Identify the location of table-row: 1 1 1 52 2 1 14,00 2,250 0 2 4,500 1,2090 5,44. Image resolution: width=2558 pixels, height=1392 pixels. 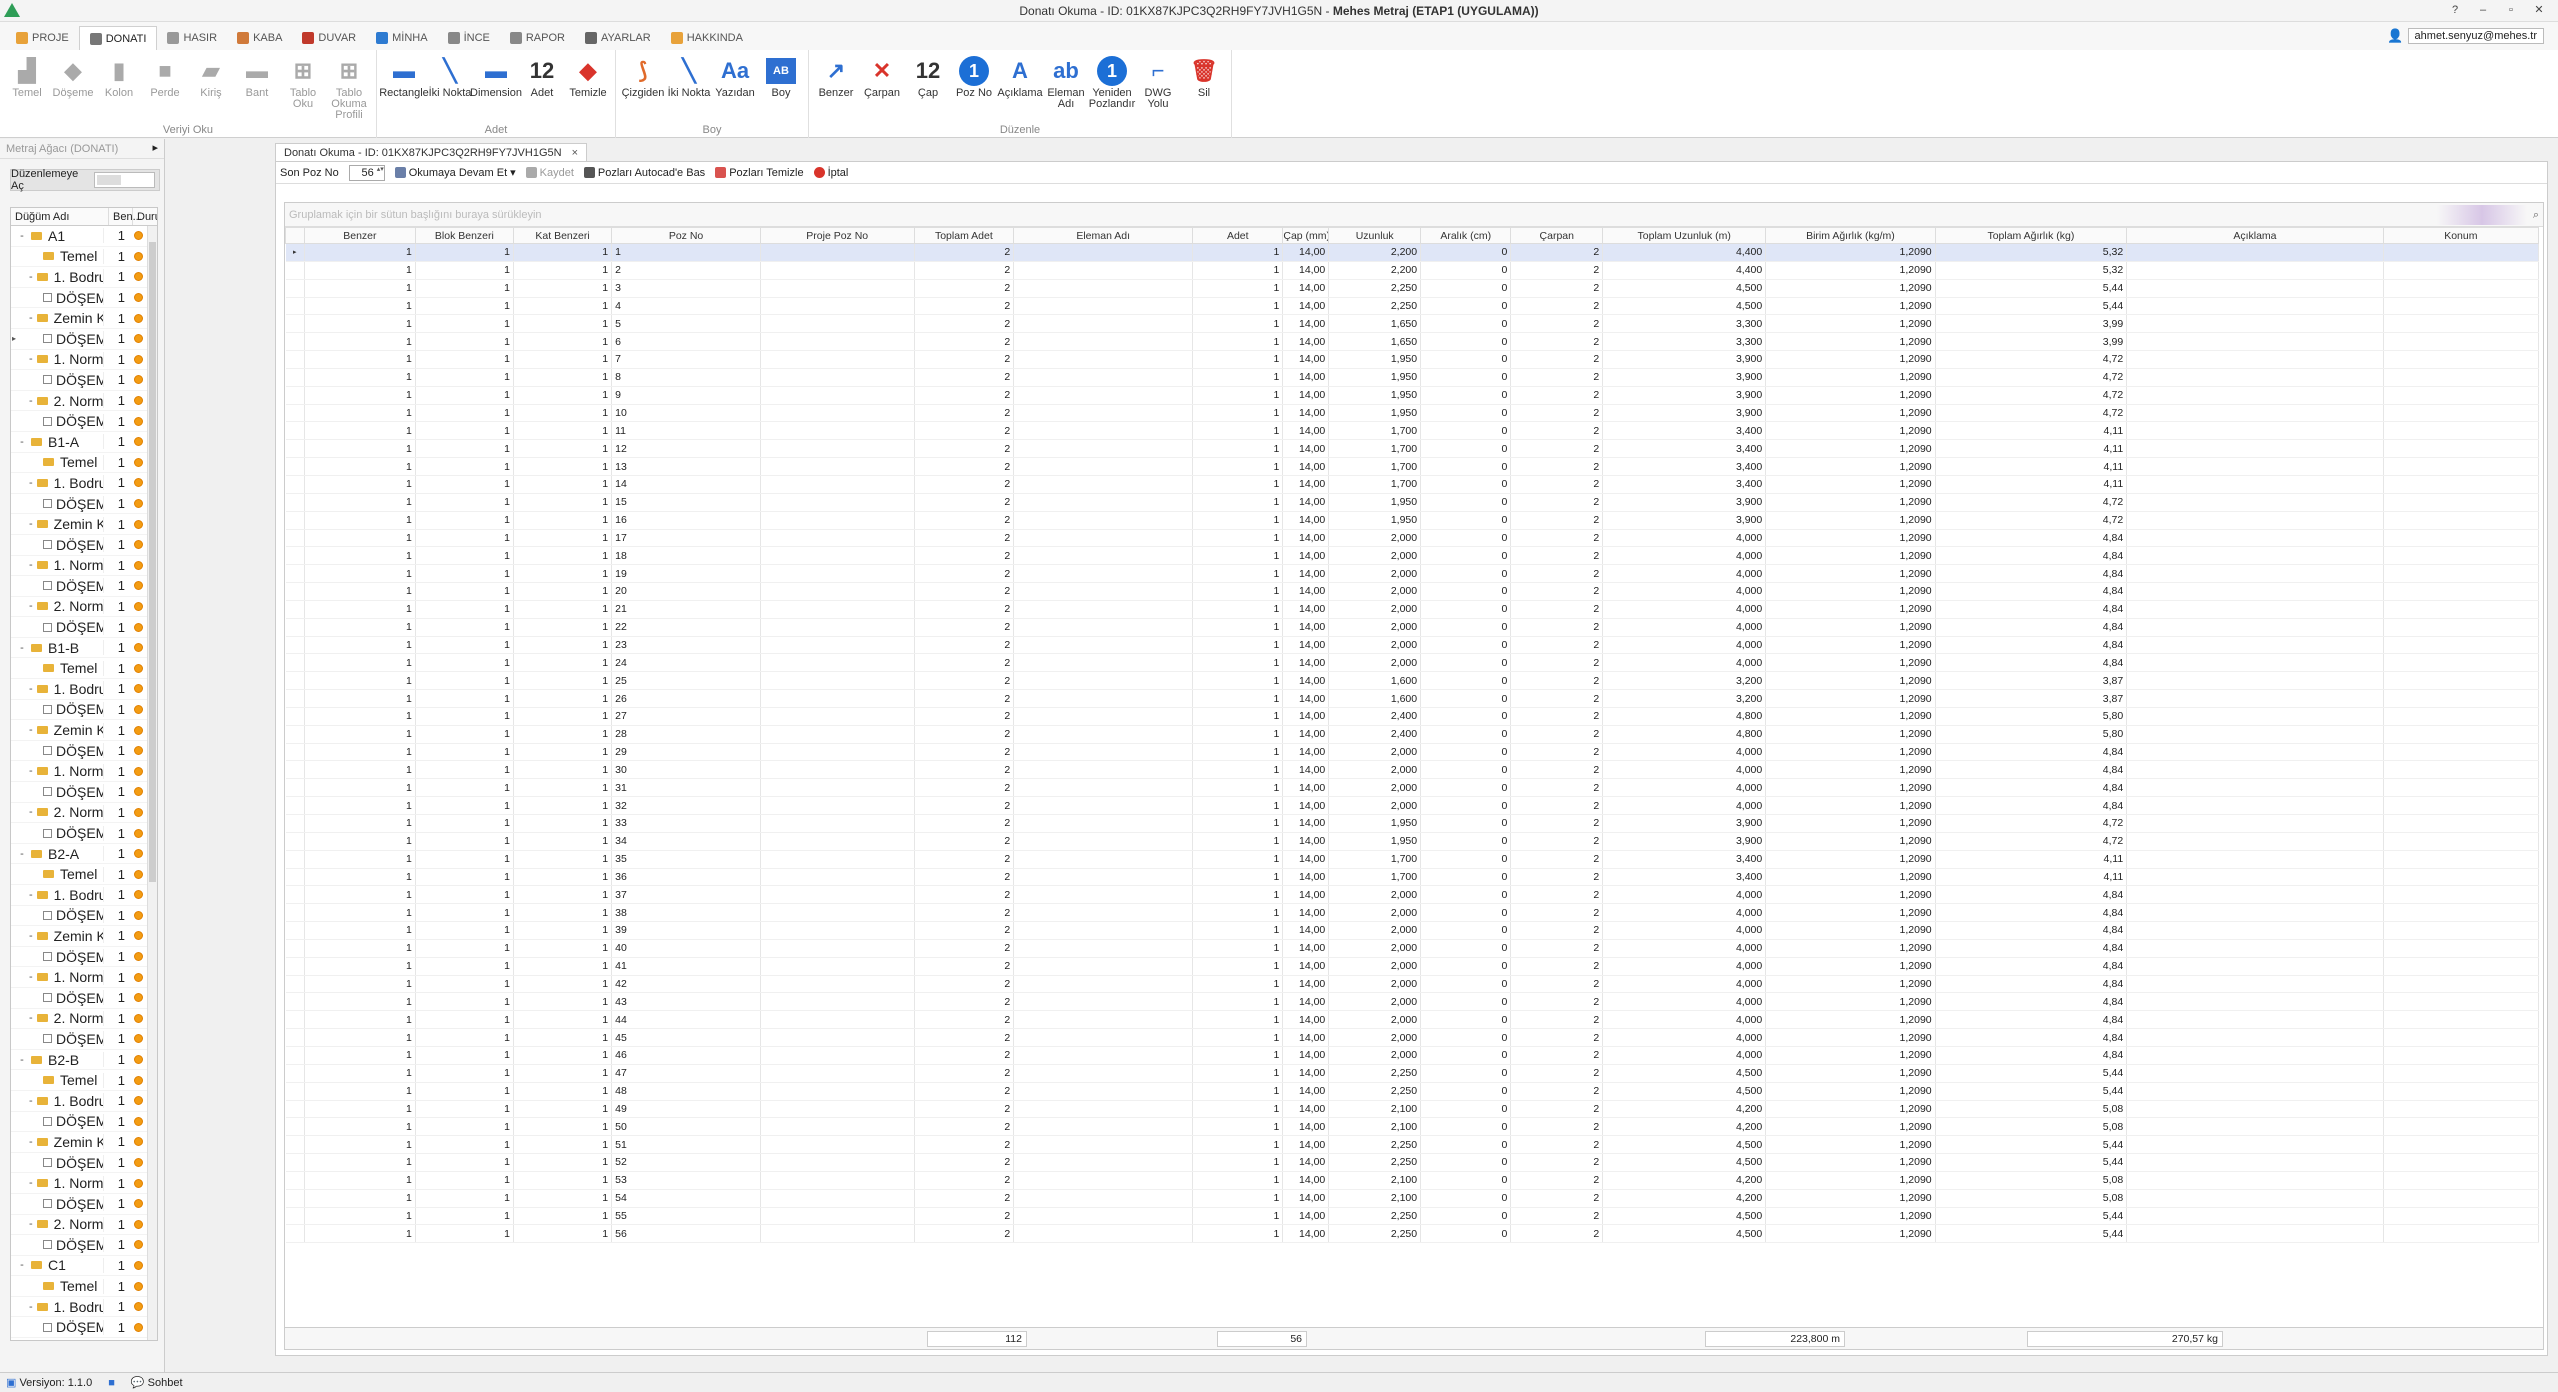
(1412, 1162).